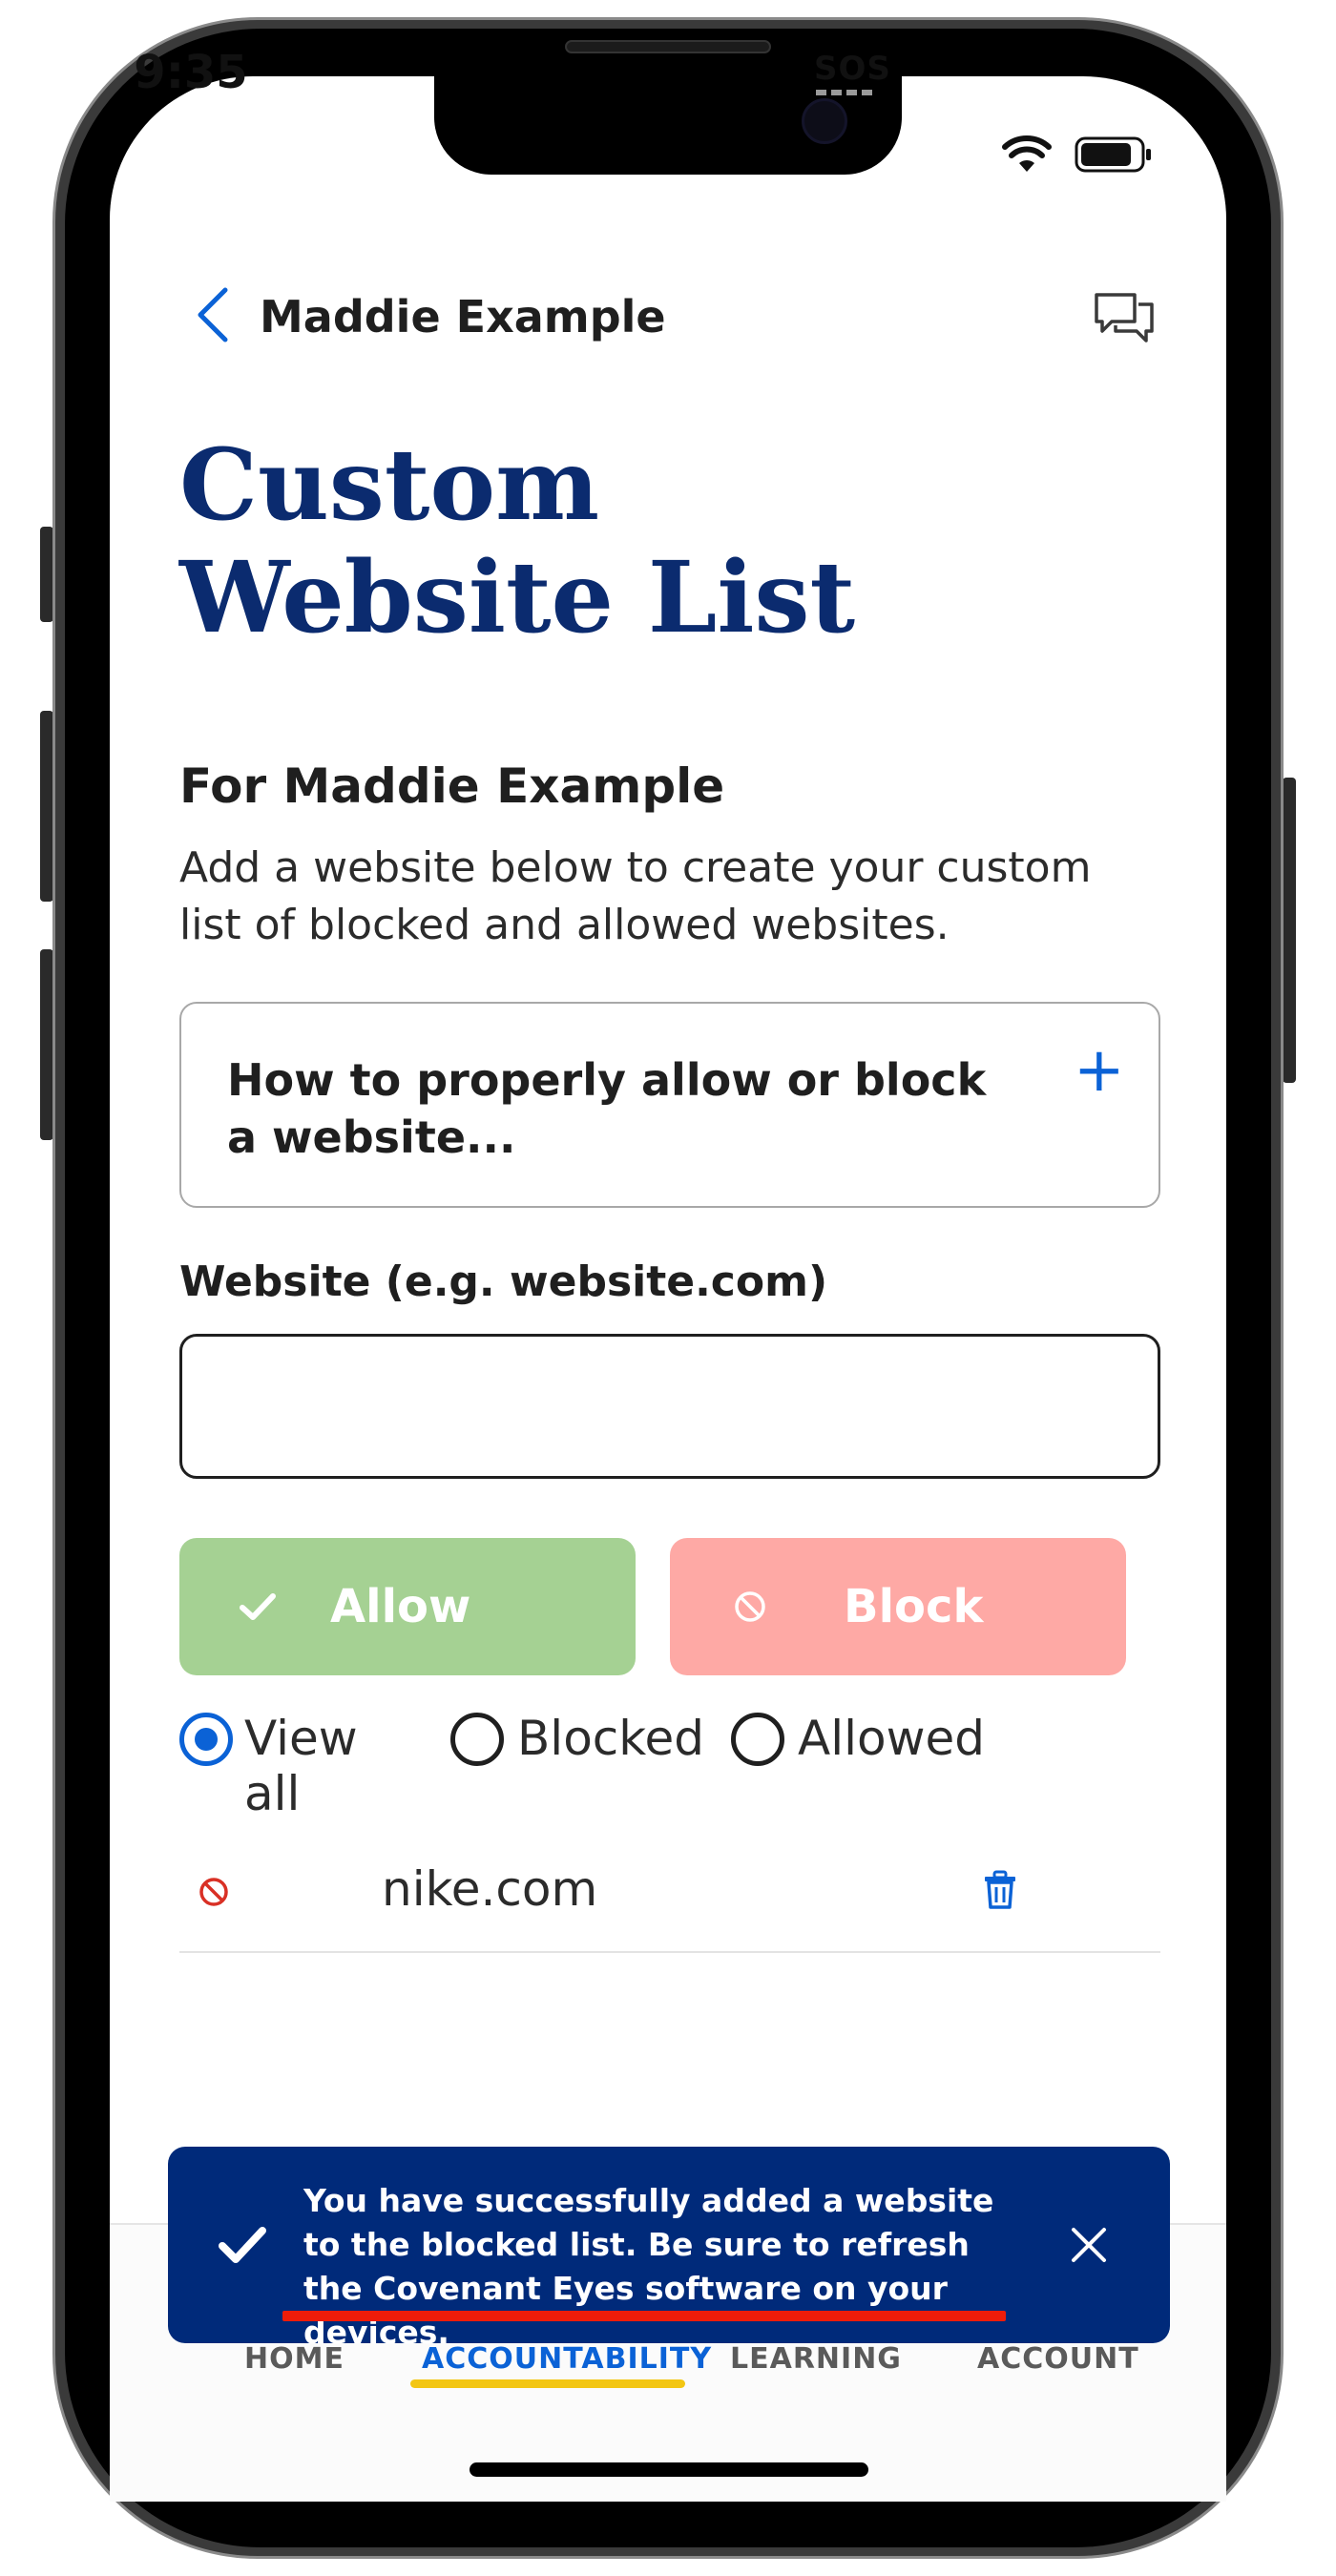  What do you see at coordinates (668, 46) in the screenshot?
I see `earpiece-speaker` at bounding box center [668, 46].